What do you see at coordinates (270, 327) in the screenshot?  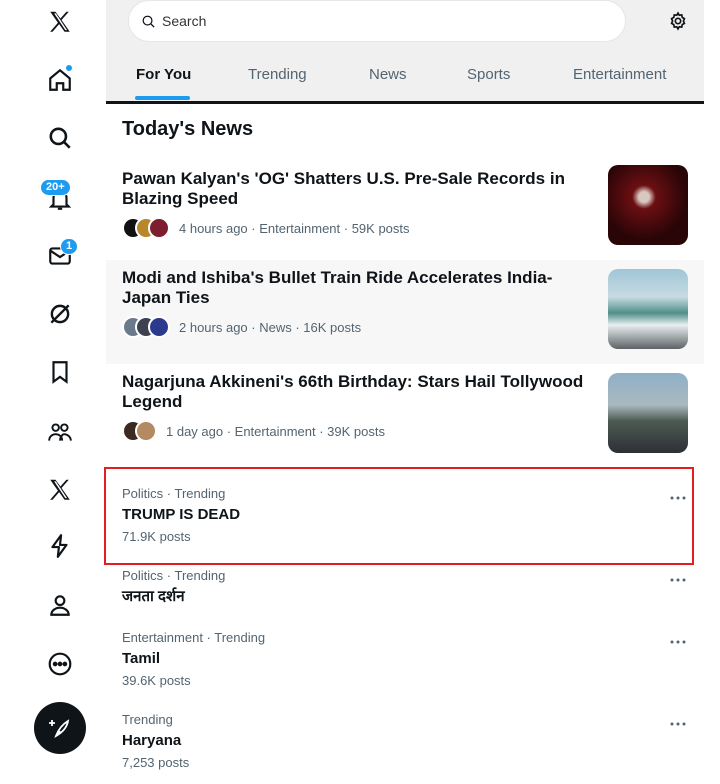 I see `news-meta-text: 2 hours ago · News · 16K posts` at bounding box center [270, 327].